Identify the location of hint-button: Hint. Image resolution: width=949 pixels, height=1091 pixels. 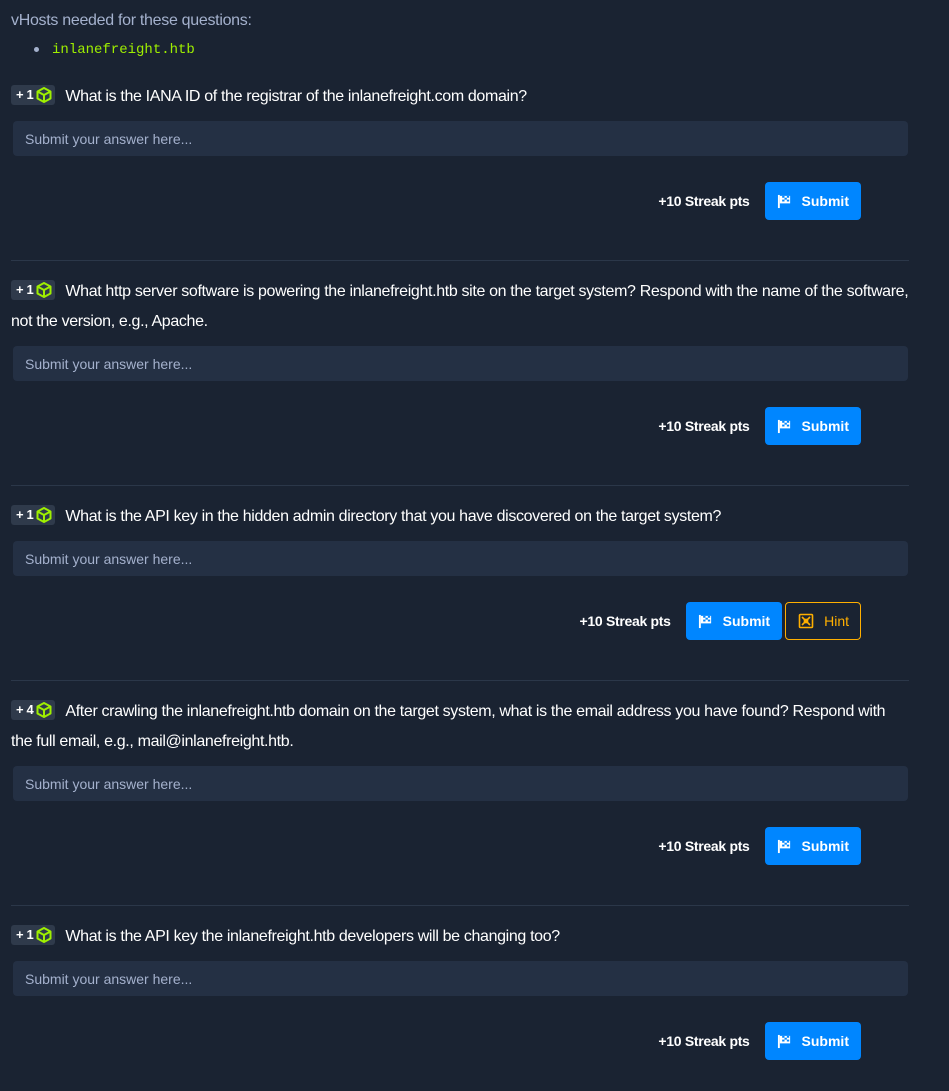
(823, 621).